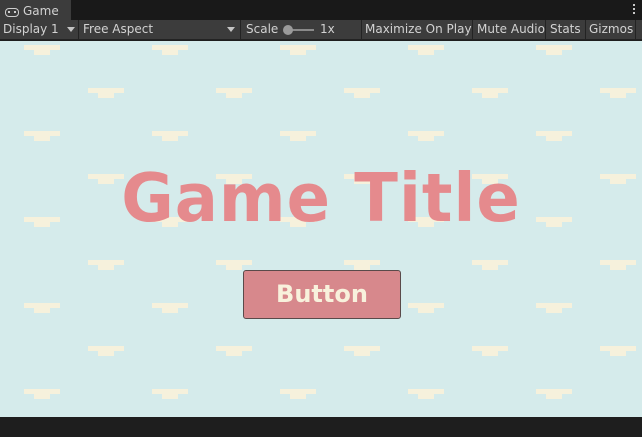  I want to click on gizmos-label: Gizmos, so click(611, 29).